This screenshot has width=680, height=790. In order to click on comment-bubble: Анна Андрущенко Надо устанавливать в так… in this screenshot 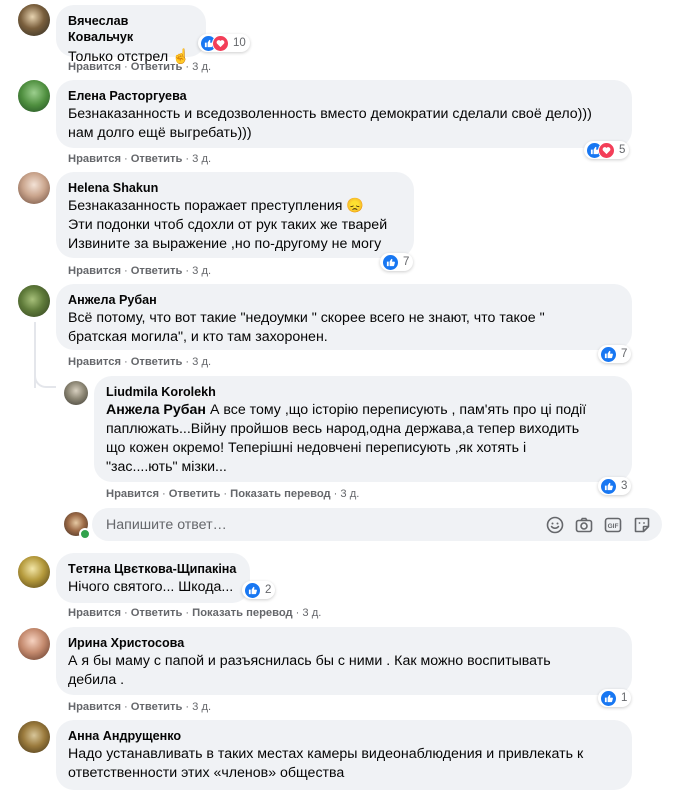, I will do `click(344, 755)`.